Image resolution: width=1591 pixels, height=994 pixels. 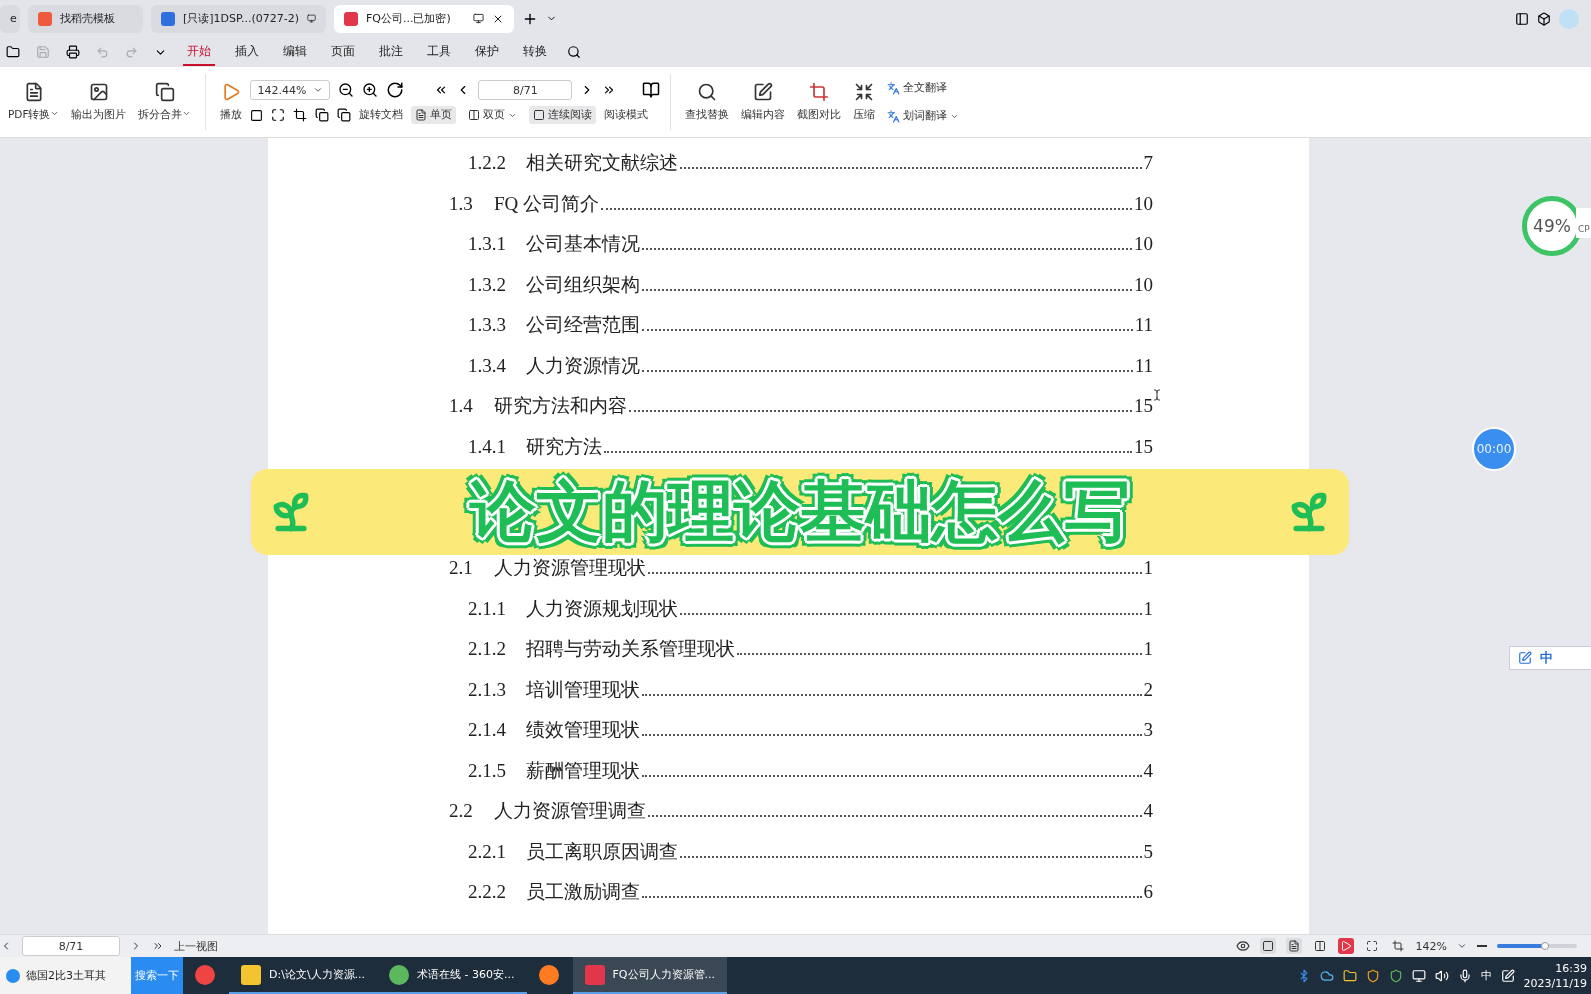 What do you see at coordinates (1148, 163) in the screenshot?
I see `page-number: 7` at bounding box center [1148, 163].